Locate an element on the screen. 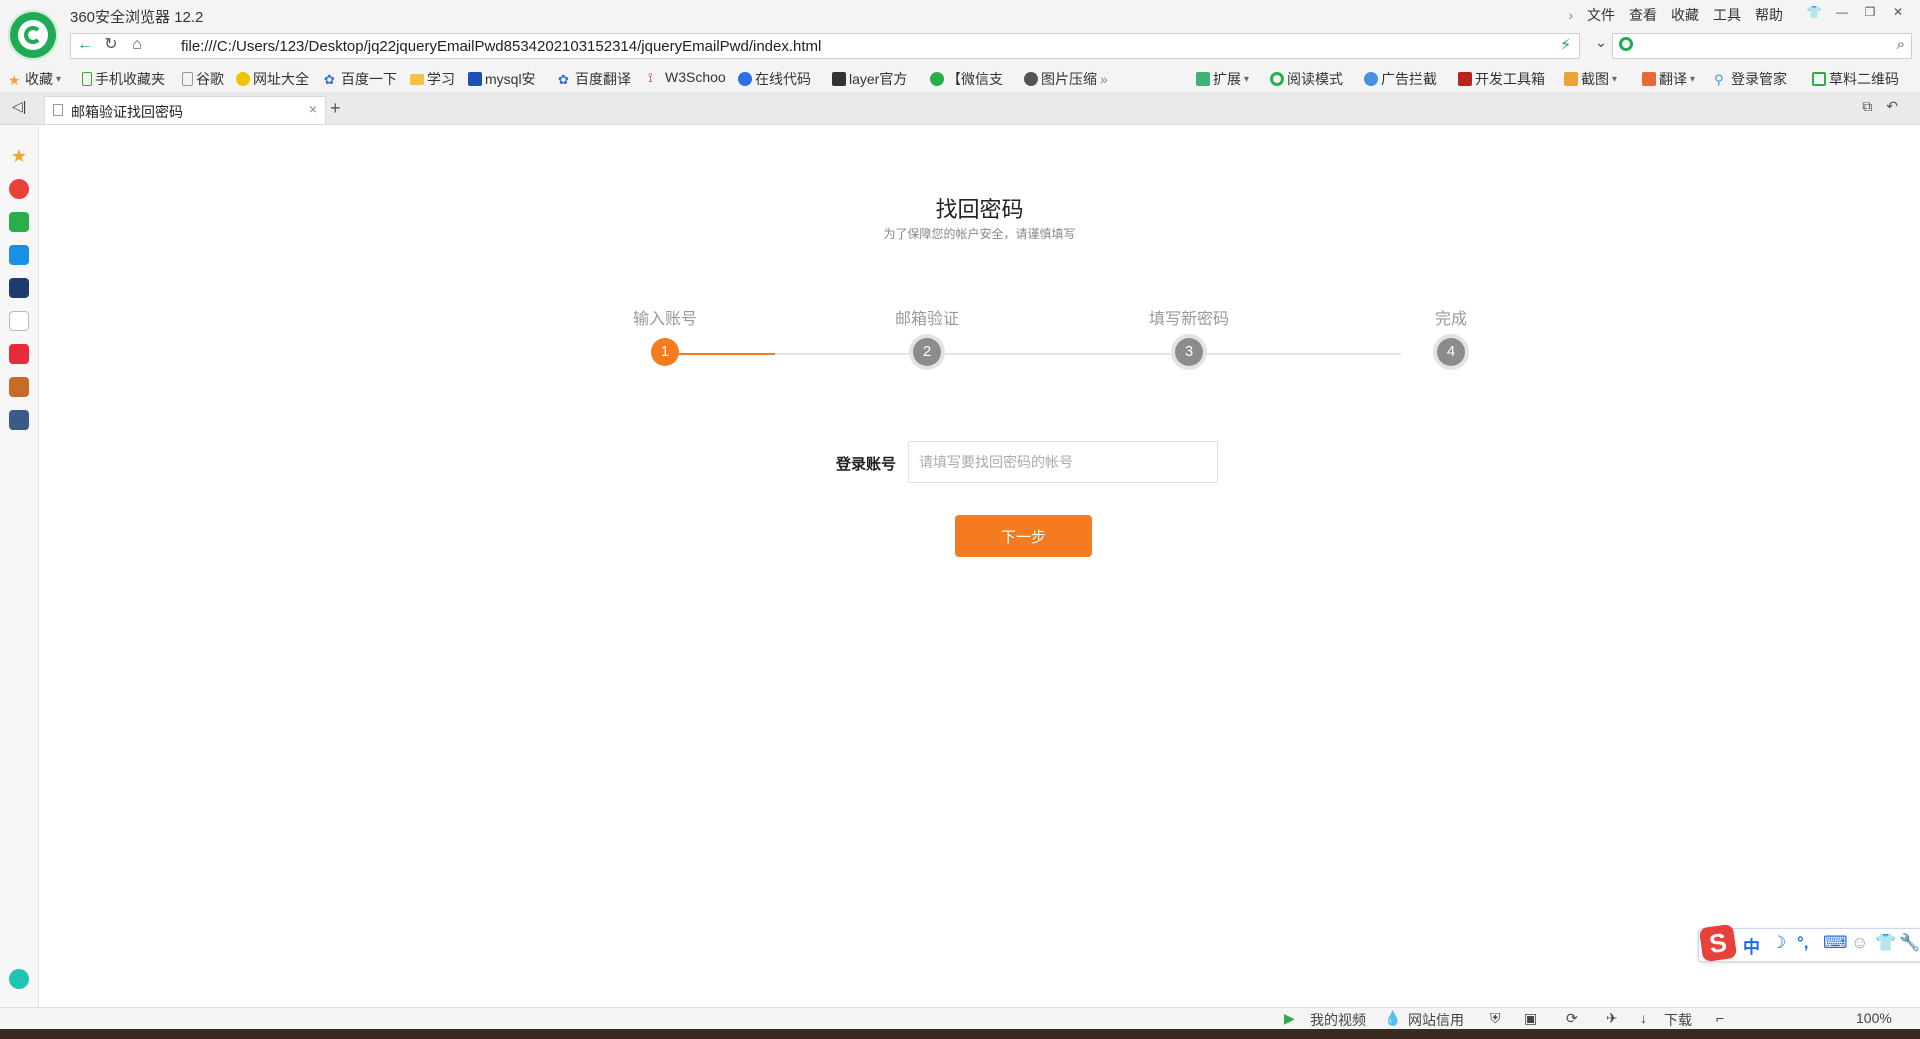 This screenshot has width=1920, height=1039. menu-tools: 工具 is located at coordinates (1727, 15).